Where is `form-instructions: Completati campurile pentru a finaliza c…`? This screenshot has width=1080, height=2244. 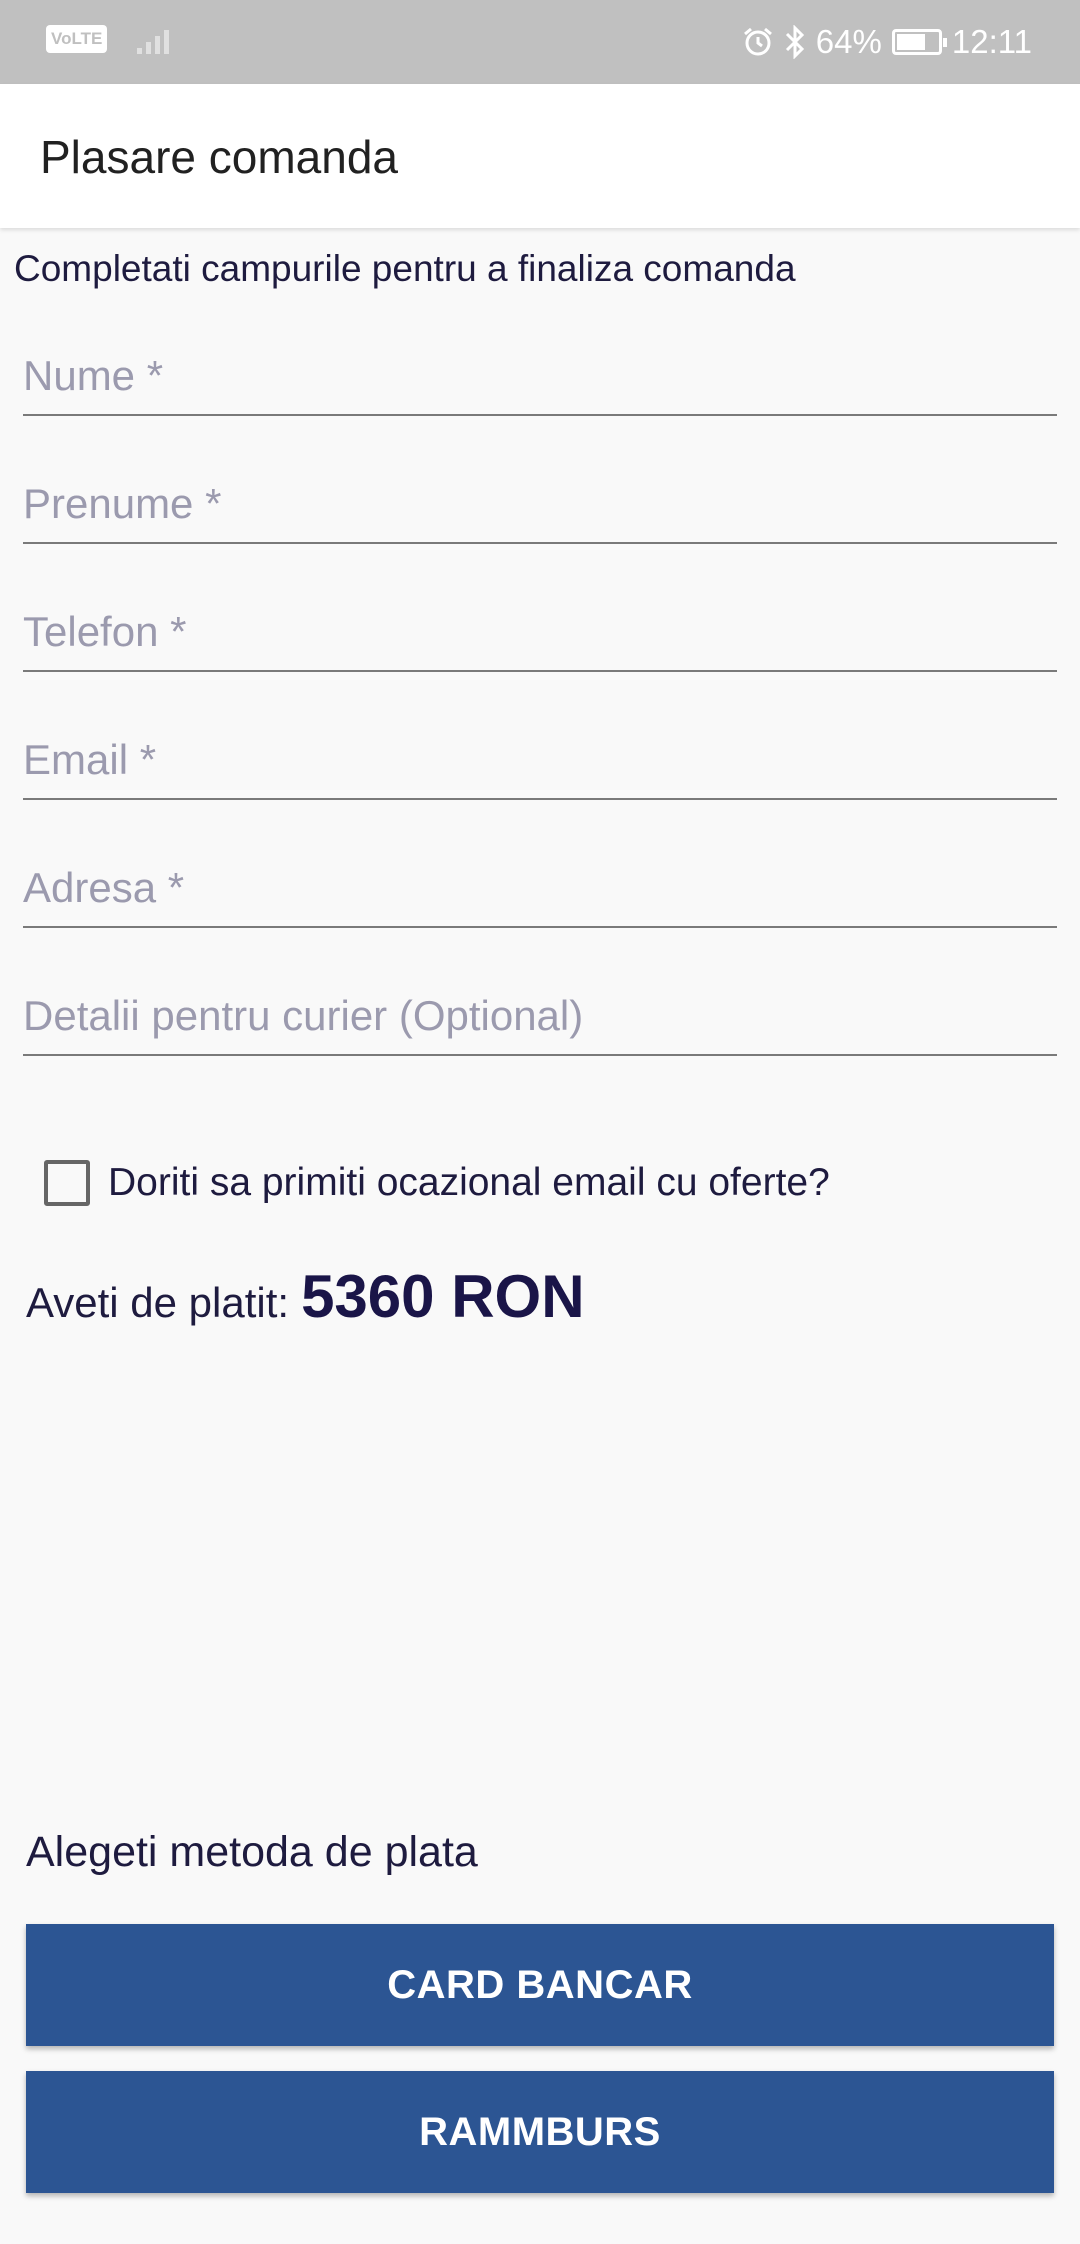 form-instructions: Completati campurile pentru a finaliza c… is located at coordinates (405, 268).